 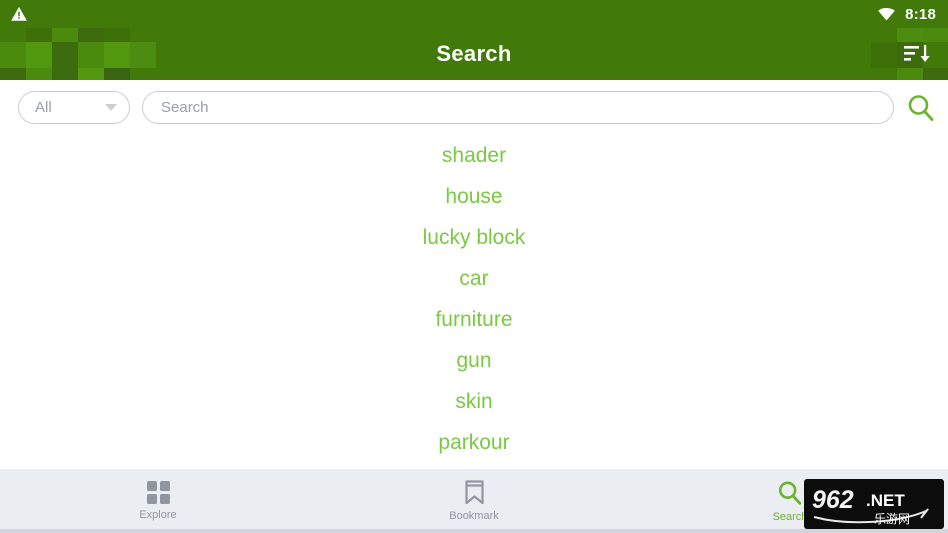 I want to click on status-bar-left, so click(x=19, y=14).